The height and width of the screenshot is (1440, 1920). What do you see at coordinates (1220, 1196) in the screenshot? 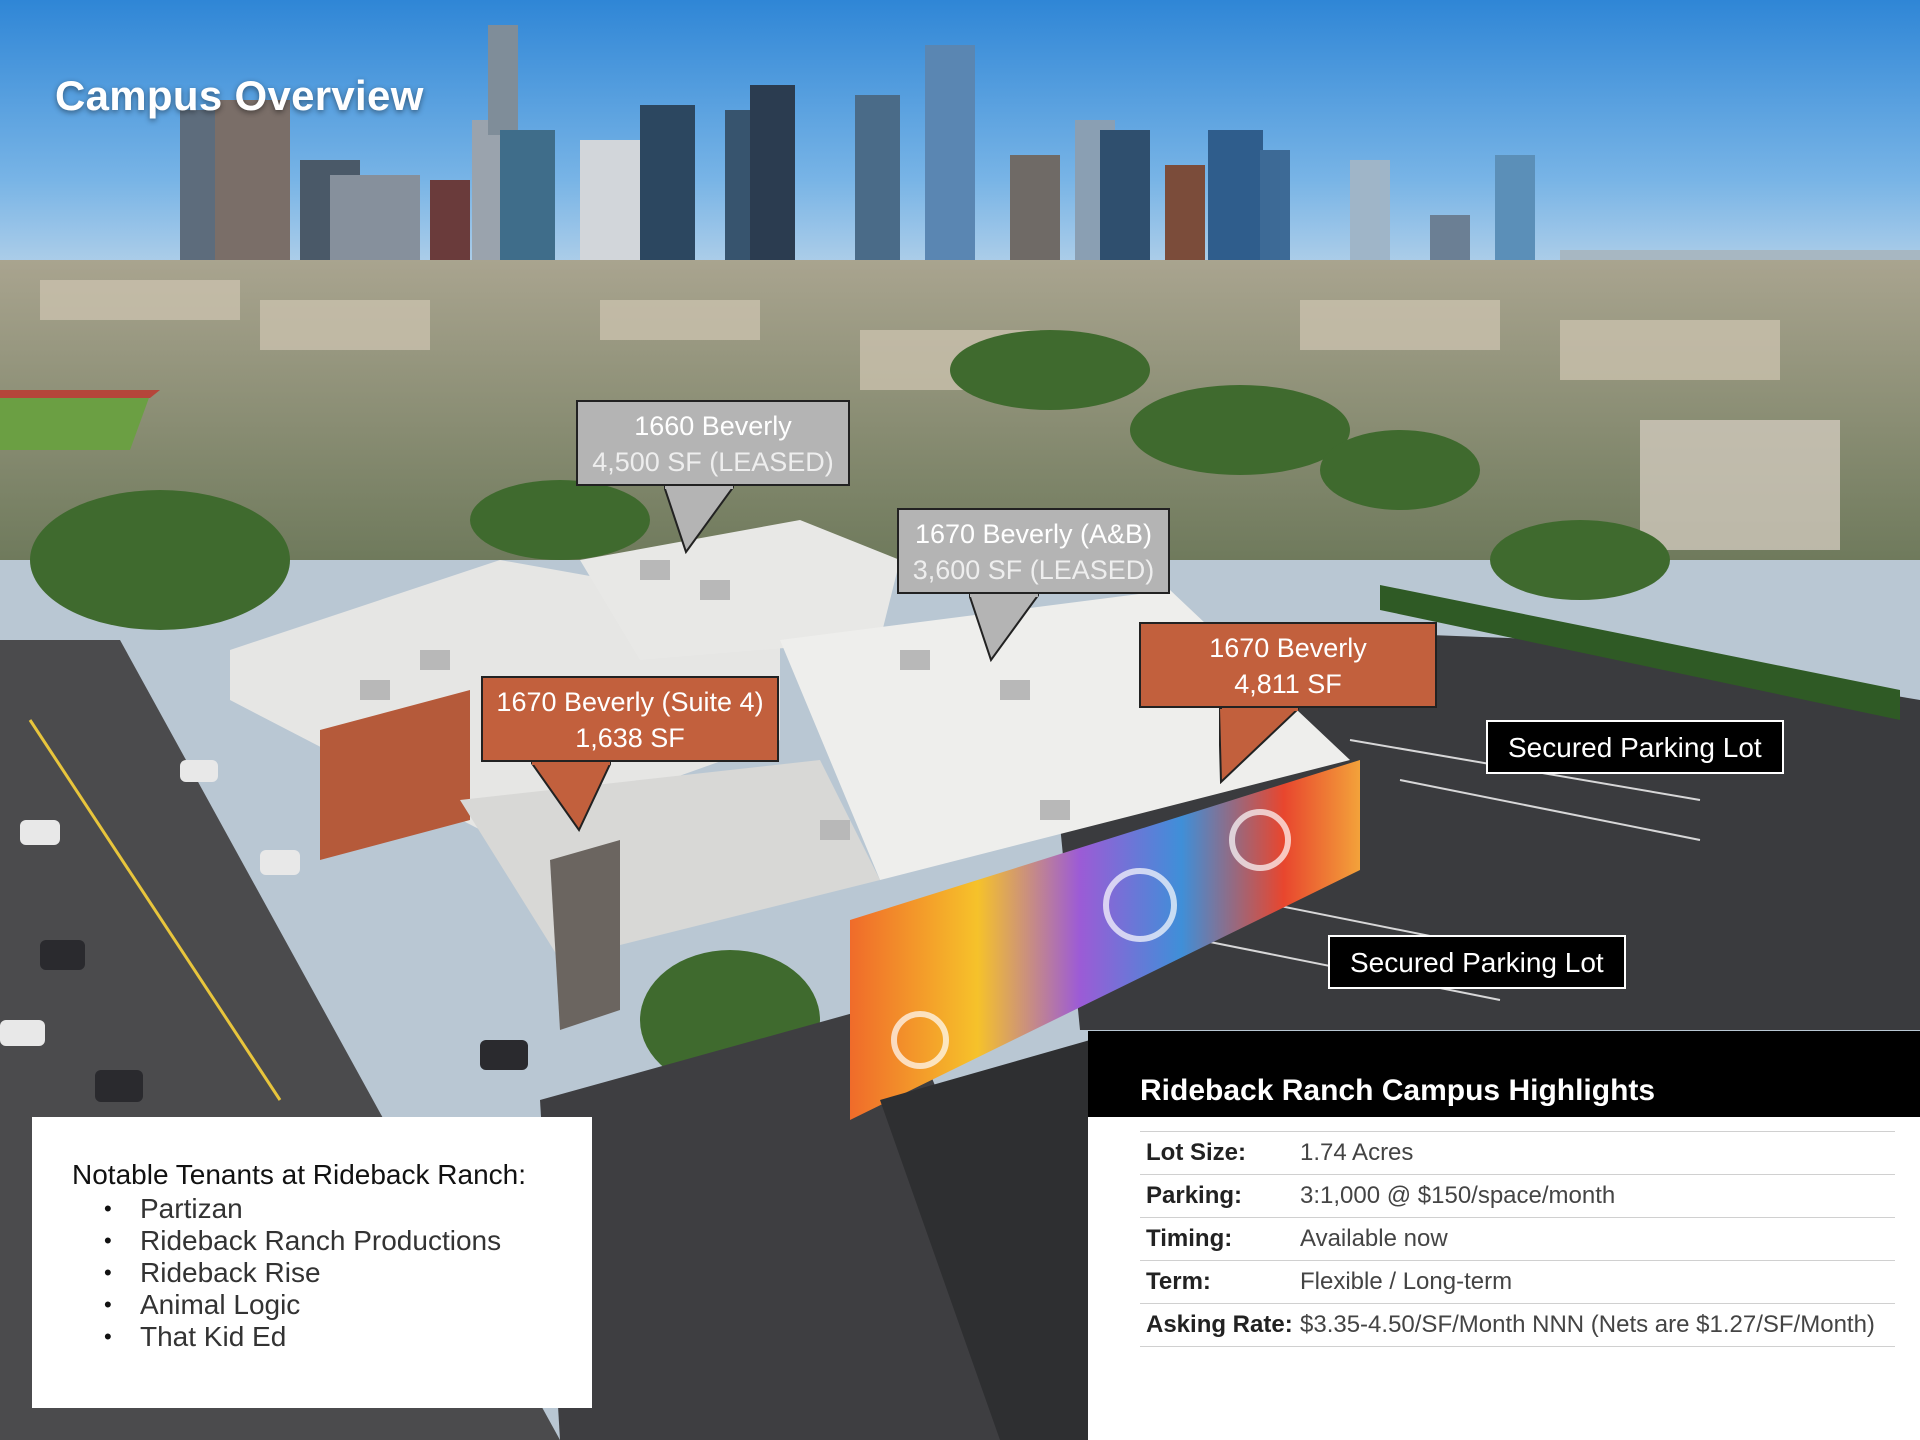
I see `row-label: Parking:` at bounding box center [1220, 1196].